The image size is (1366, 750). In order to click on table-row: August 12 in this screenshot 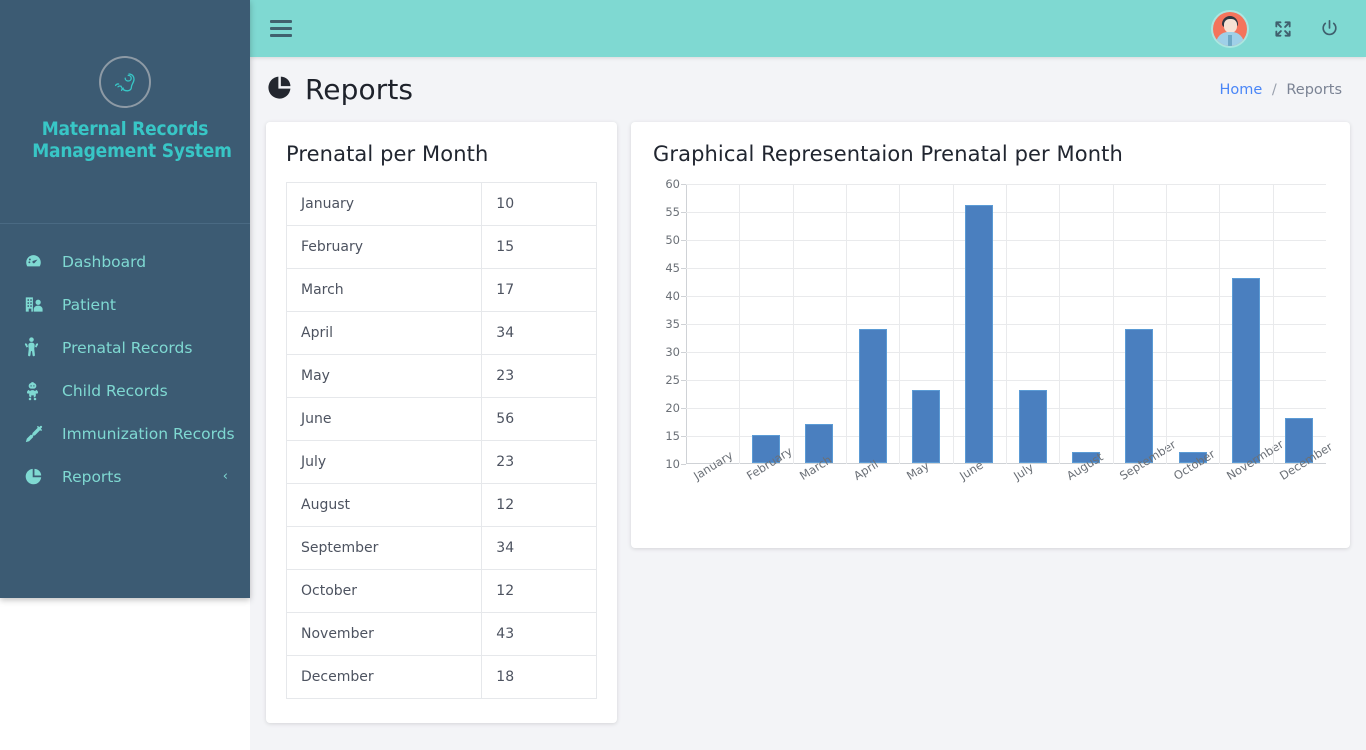, I will do `click(441, 505)`.